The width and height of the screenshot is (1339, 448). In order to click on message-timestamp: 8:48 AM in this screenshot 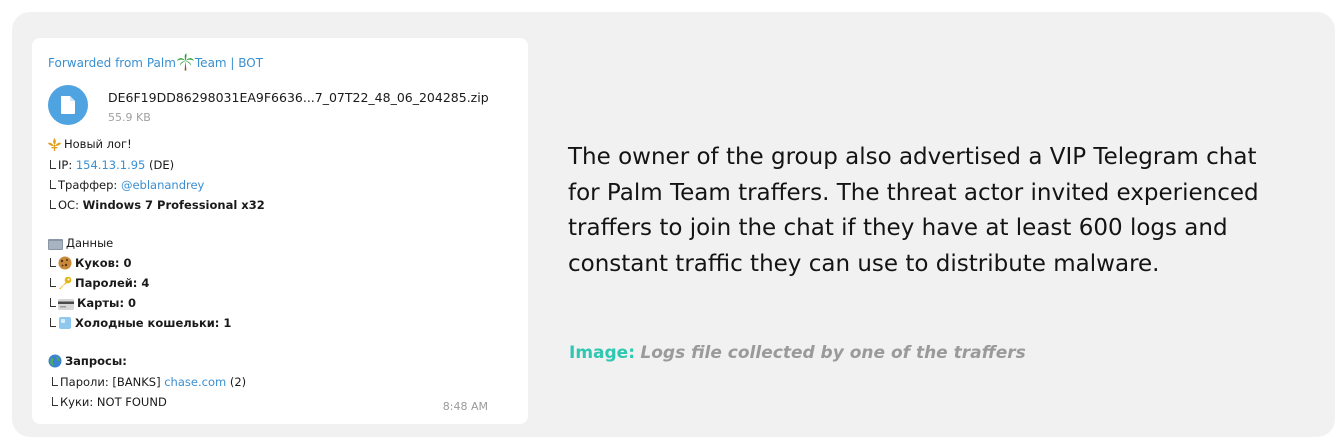, I will do `click(465, 406)`.